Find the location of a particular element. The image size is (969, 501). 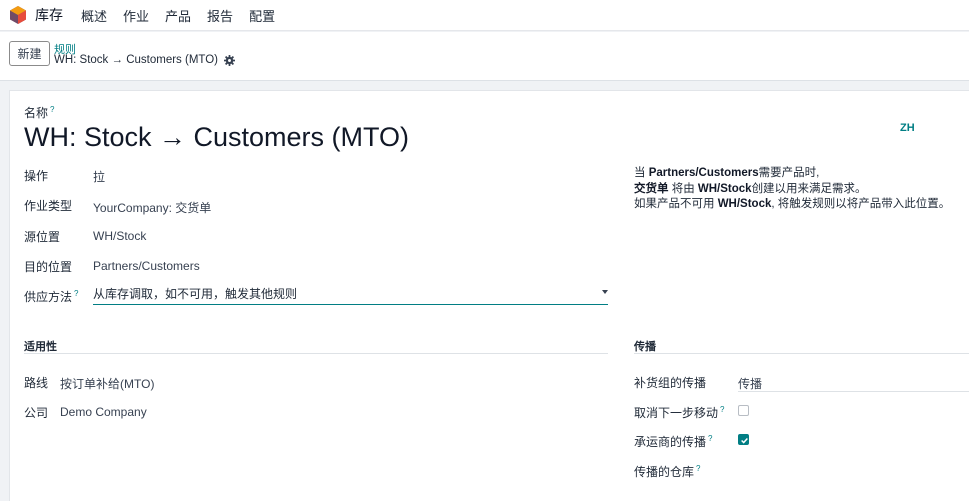

warehouse-propagation-help-icon: ? is located at coordinates (698, 468).